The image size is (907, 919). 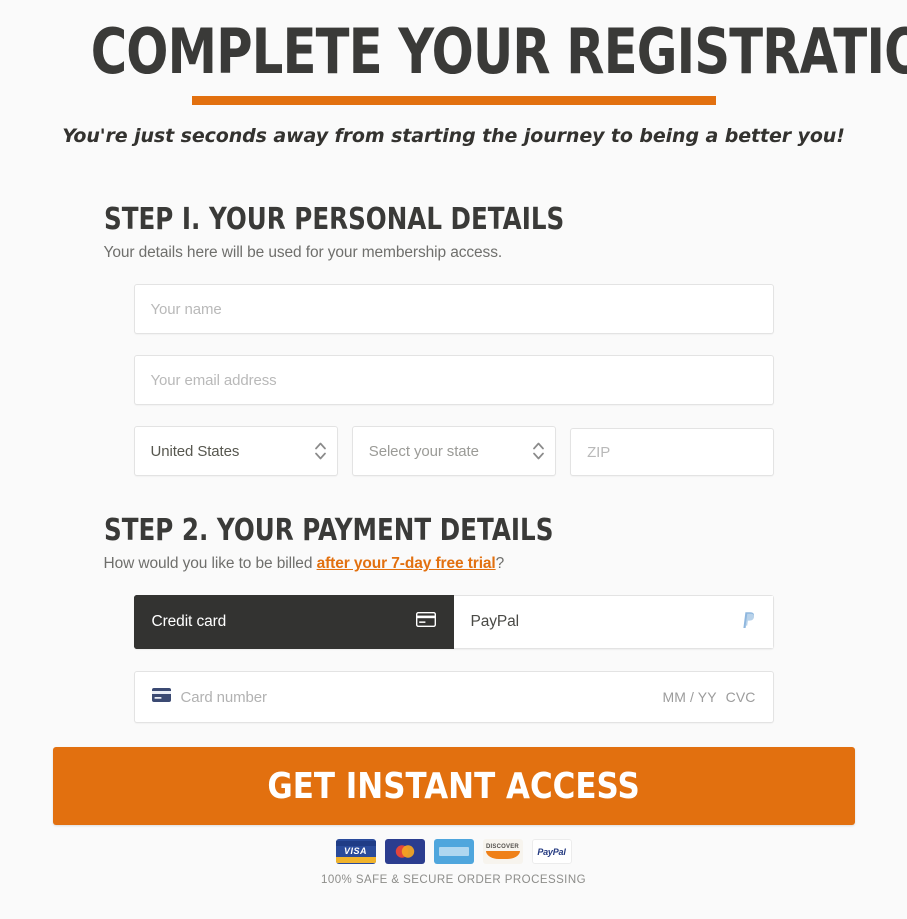 I want to click on cta-label: GET INSTANT ACCESS, so click(x=453, y=786).